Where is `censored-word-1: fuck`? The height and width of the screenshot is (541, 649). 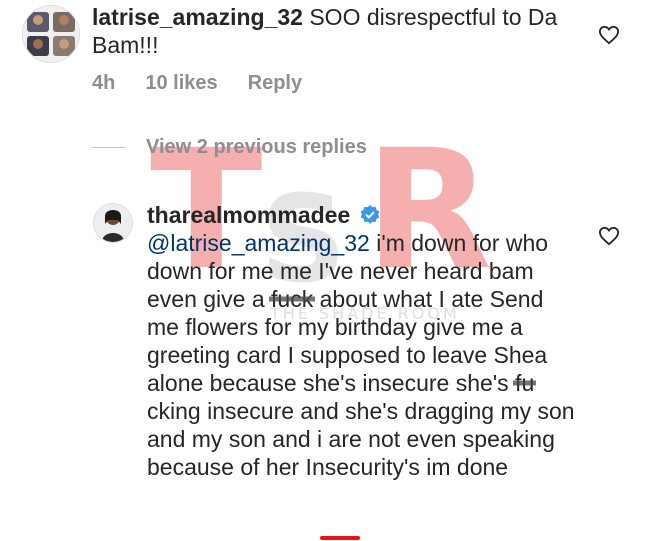 censored-word-1: fuck is located at coordinates (292, 299).